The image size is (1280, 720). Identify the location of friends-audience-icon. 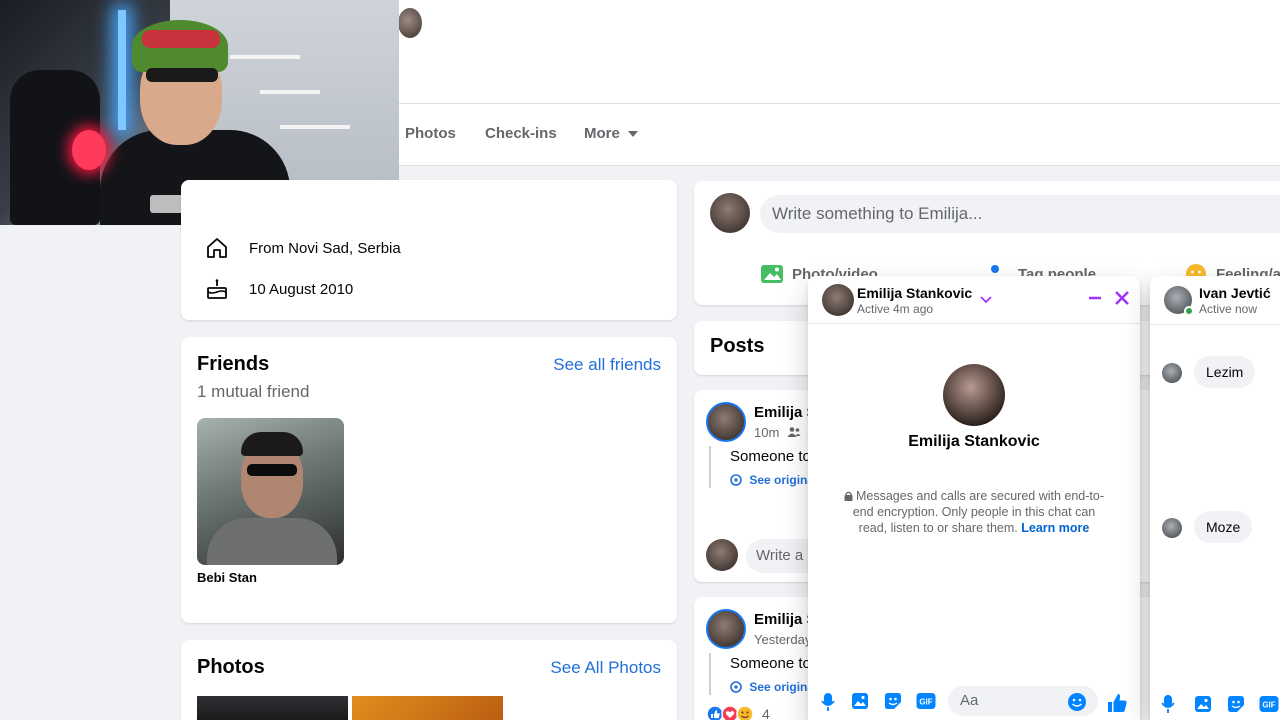
(794, 432).